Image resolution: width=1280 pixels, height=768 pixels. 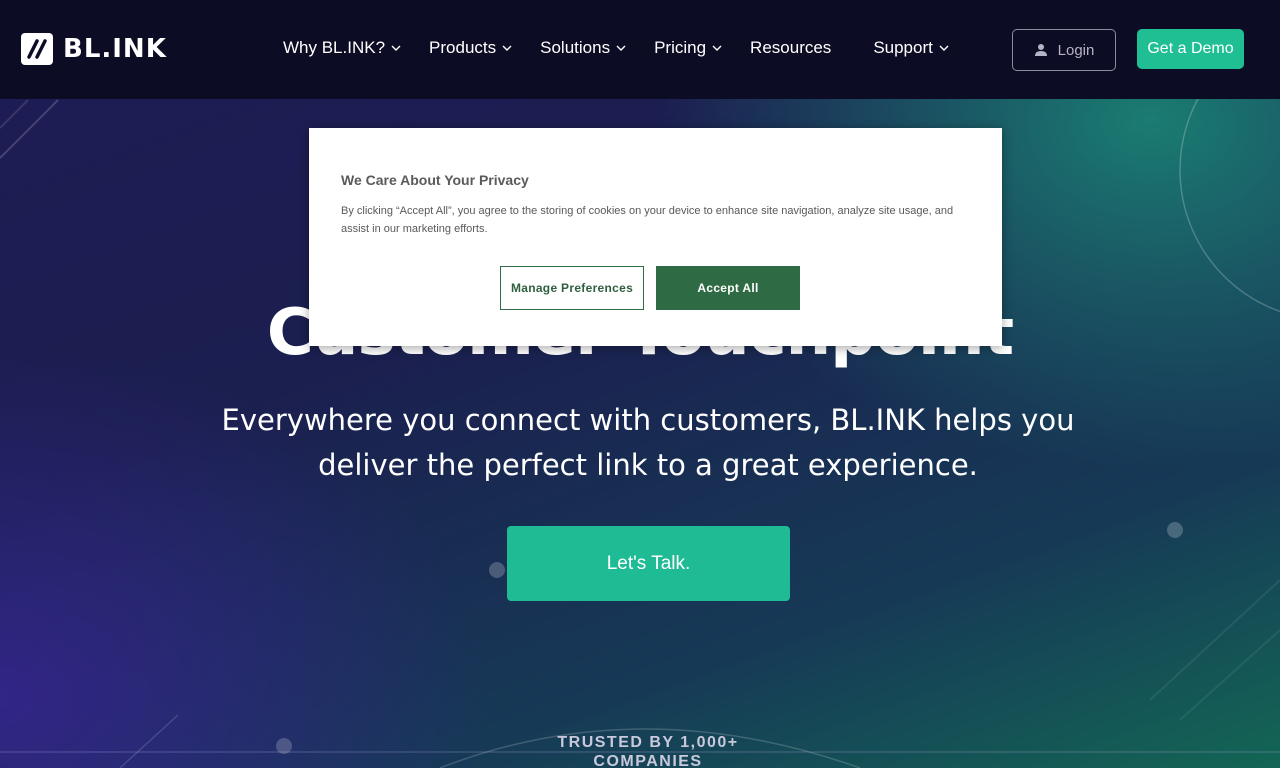 I want to click on nav-item-resources: Resources, so click(x=790, y=48).